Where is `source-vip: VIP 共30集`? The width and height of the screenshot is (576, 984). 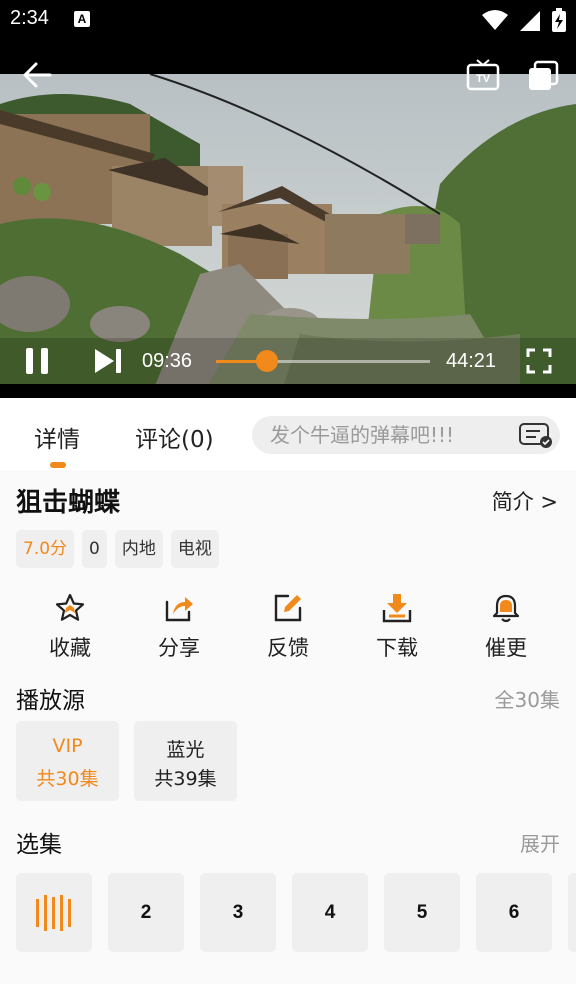
source-vip: VIP 共30集 is located at coordinates (67, 761).